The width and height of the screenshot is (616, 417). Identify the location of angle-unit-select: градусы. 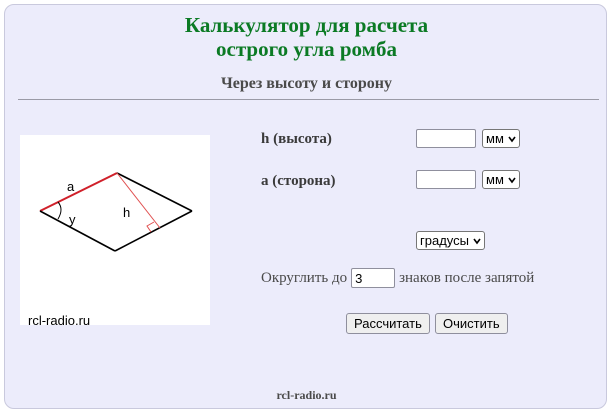
(450, 240).